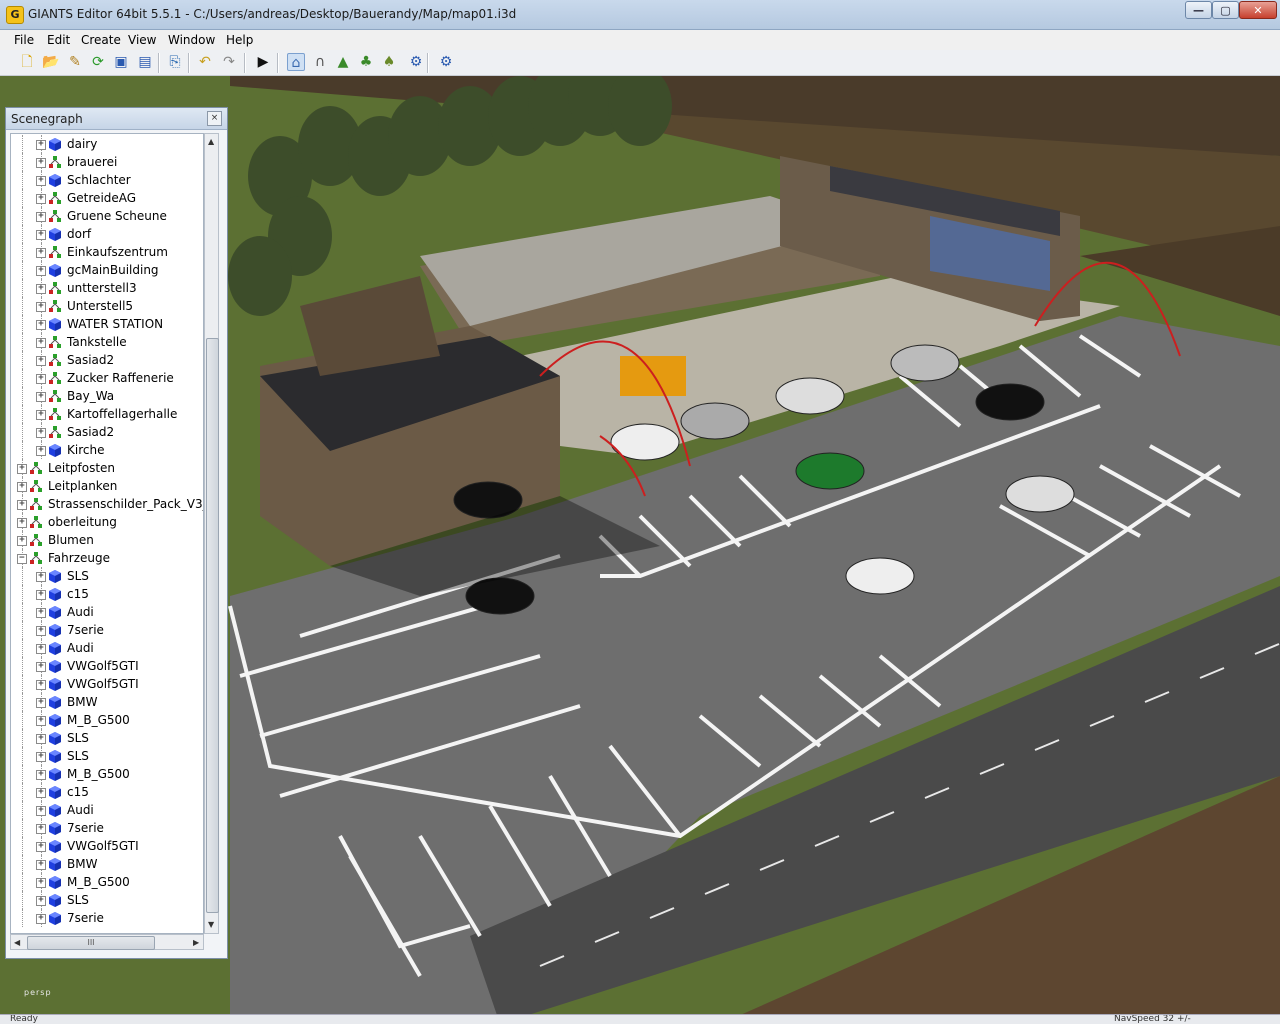  Describe the element at coordinates (91, 943) in the screenshot. I see `scenegraph-hscroll-thumb: III` at that location.